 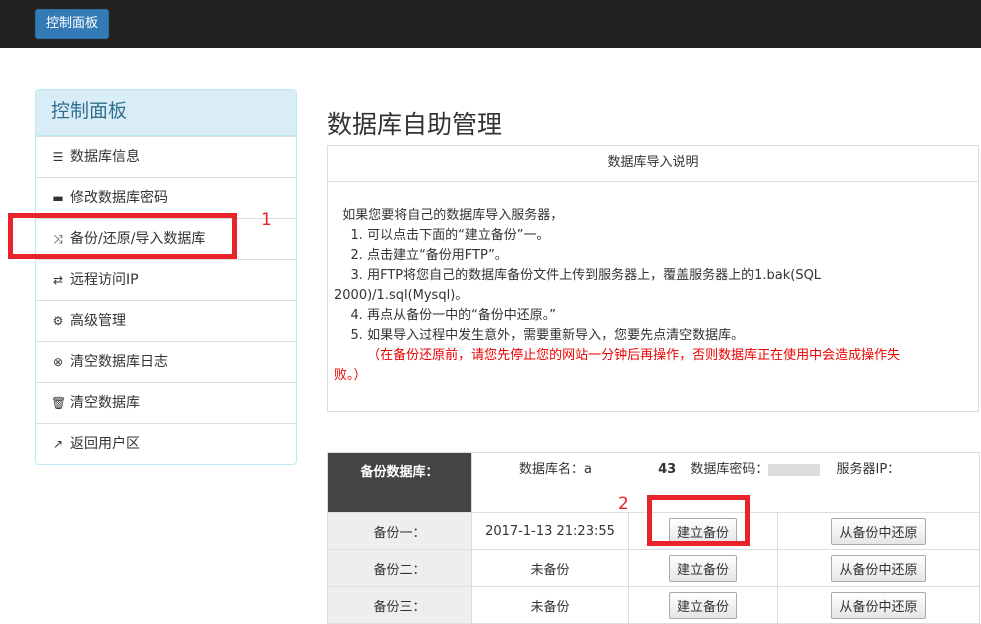 What do you see at coordinates (653, 164) in the screenshot?
I see `import-instructions-heading: 数据库导入说明` at bounding box center [653, 164].